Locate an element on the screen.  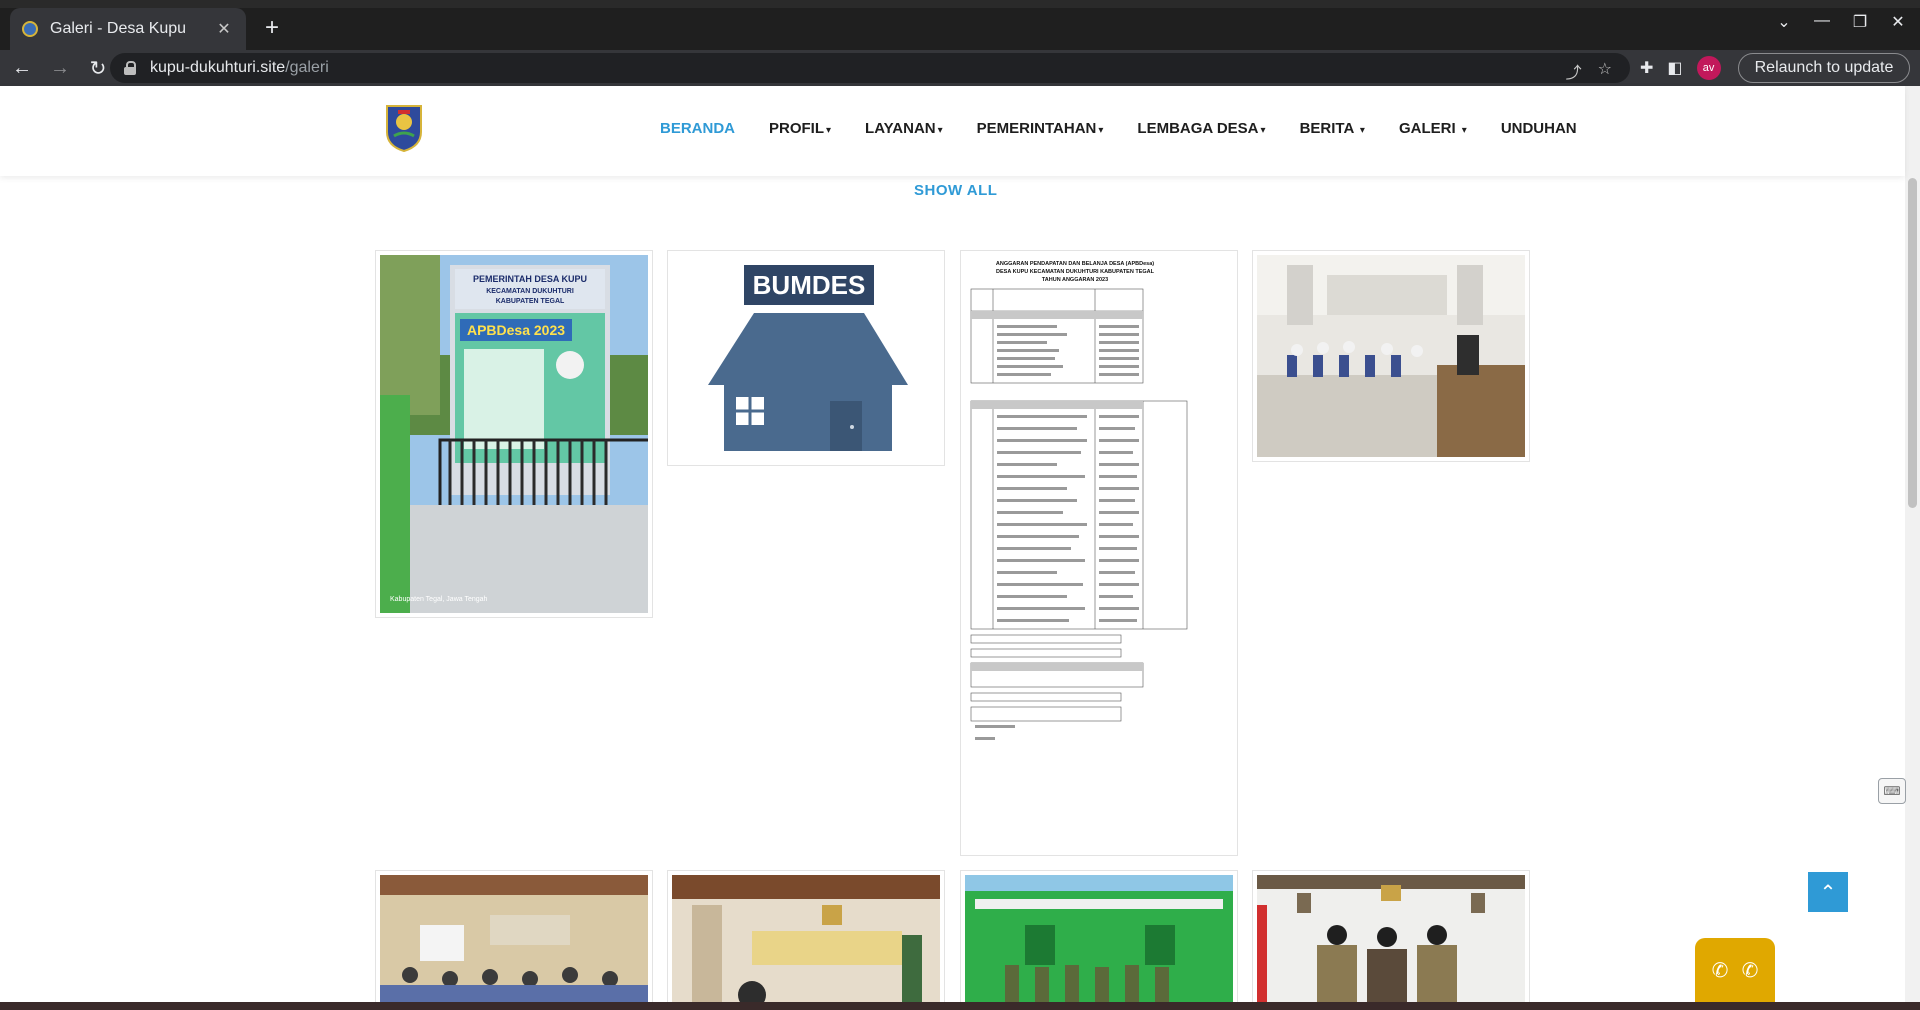
tab-close-icon: ✕ is located at coordinates (224, 29).